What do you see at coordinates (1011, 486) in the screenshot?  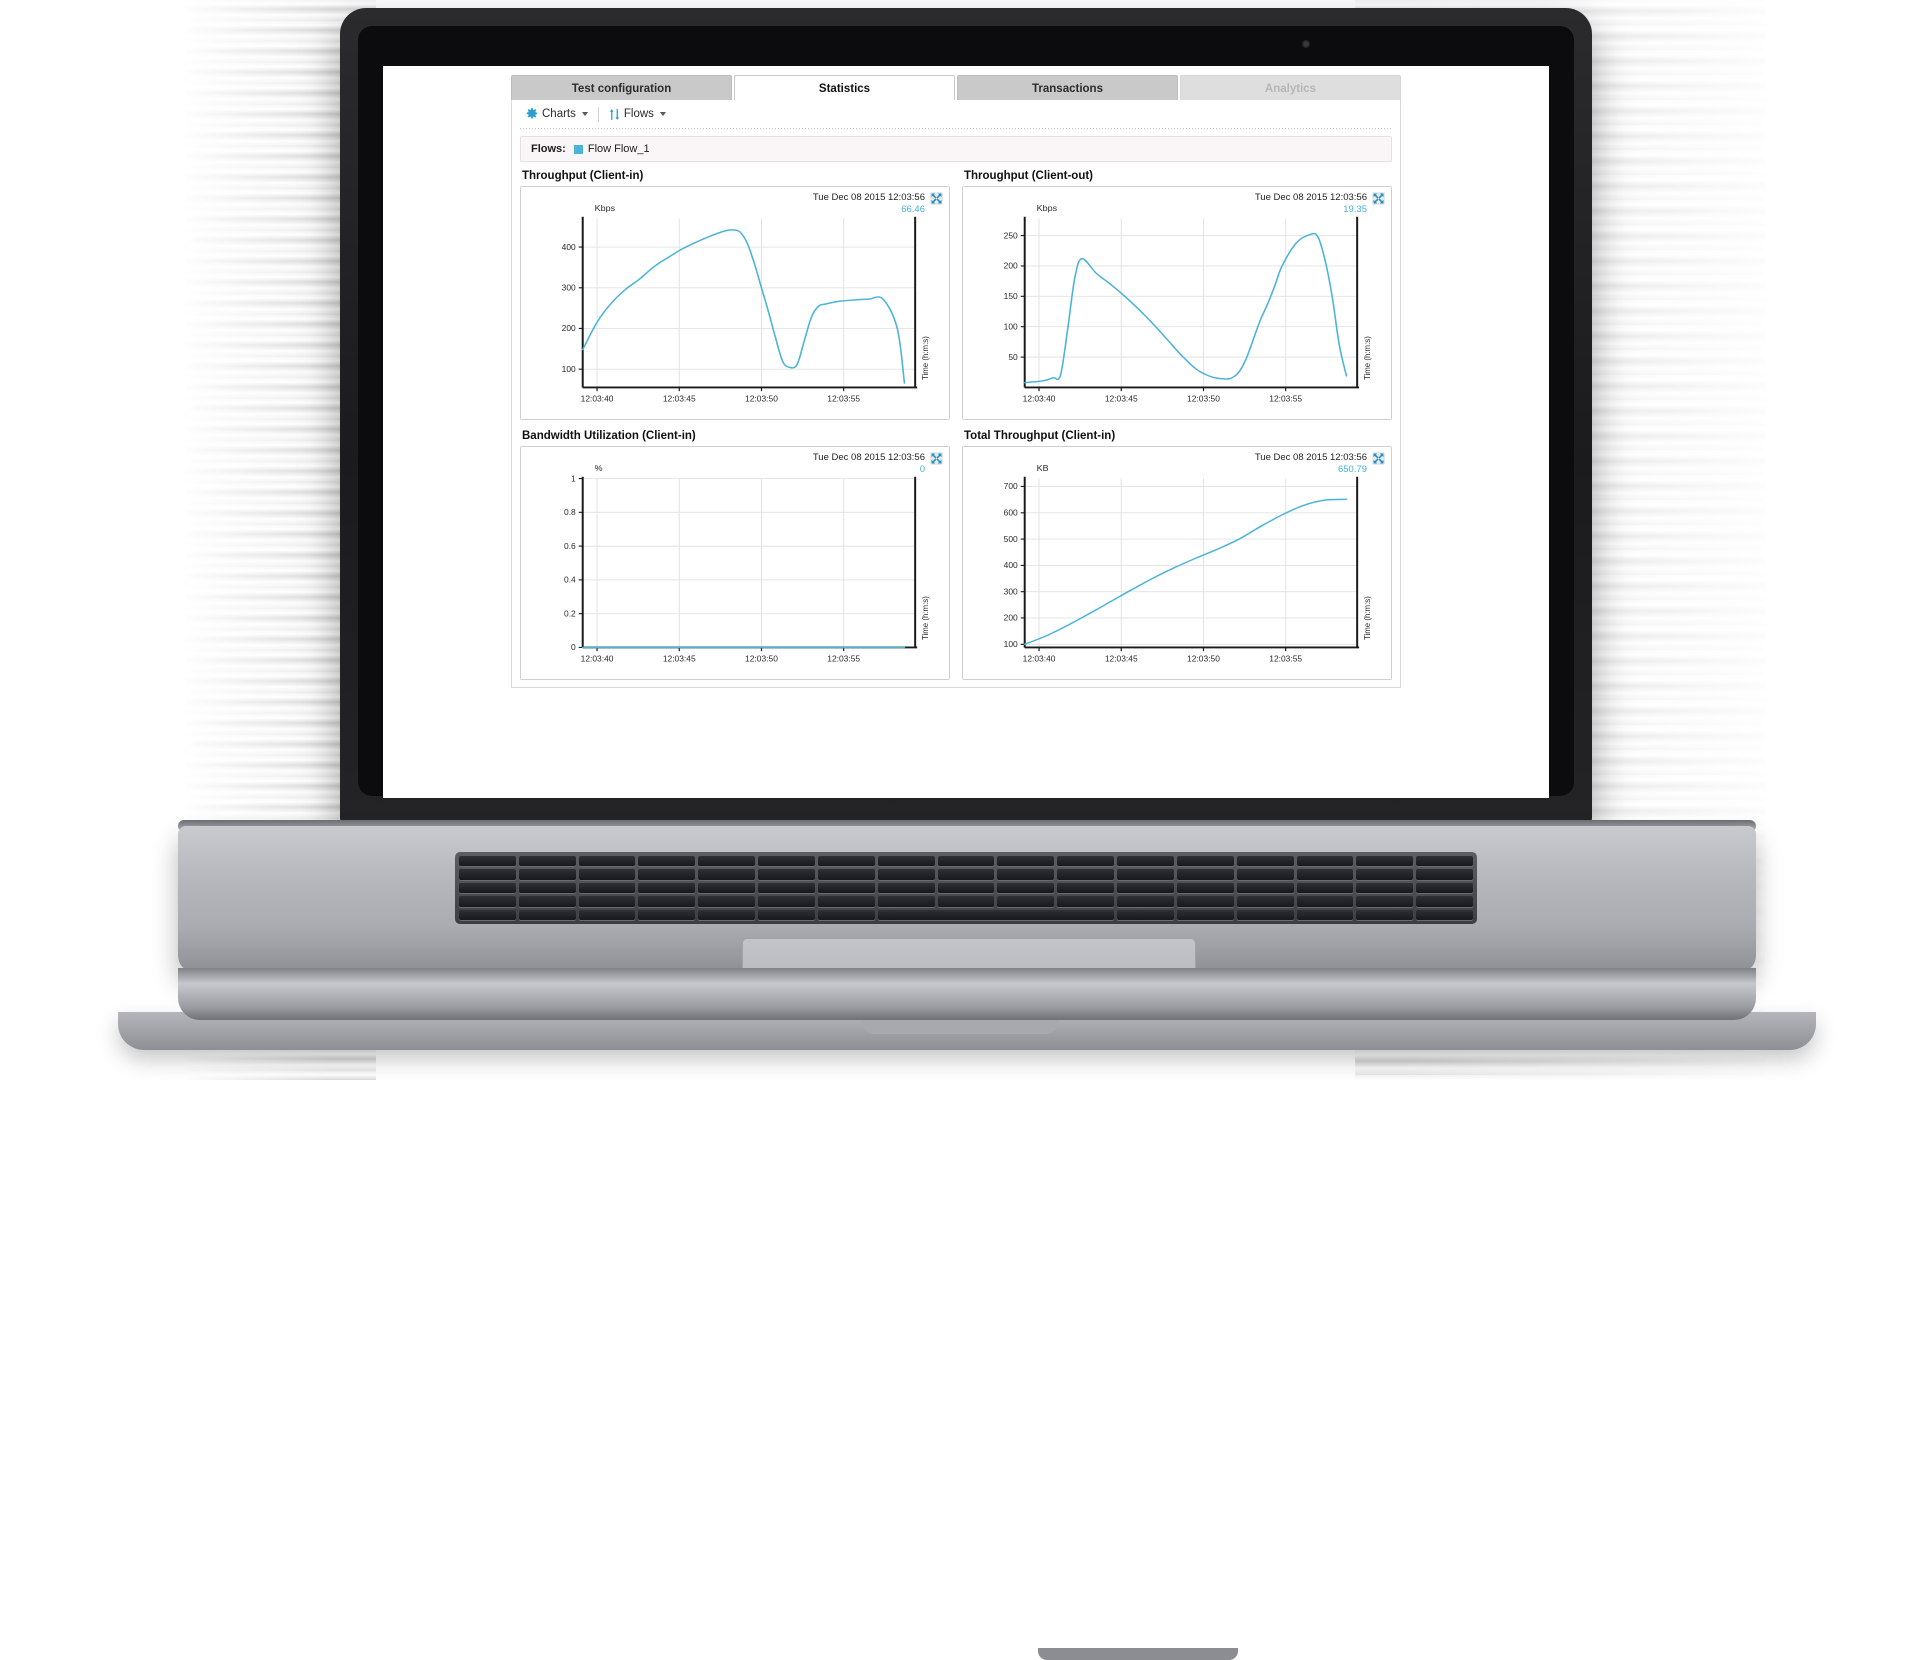 I see `svg-text: 700` at bounding box center [1011, 486].